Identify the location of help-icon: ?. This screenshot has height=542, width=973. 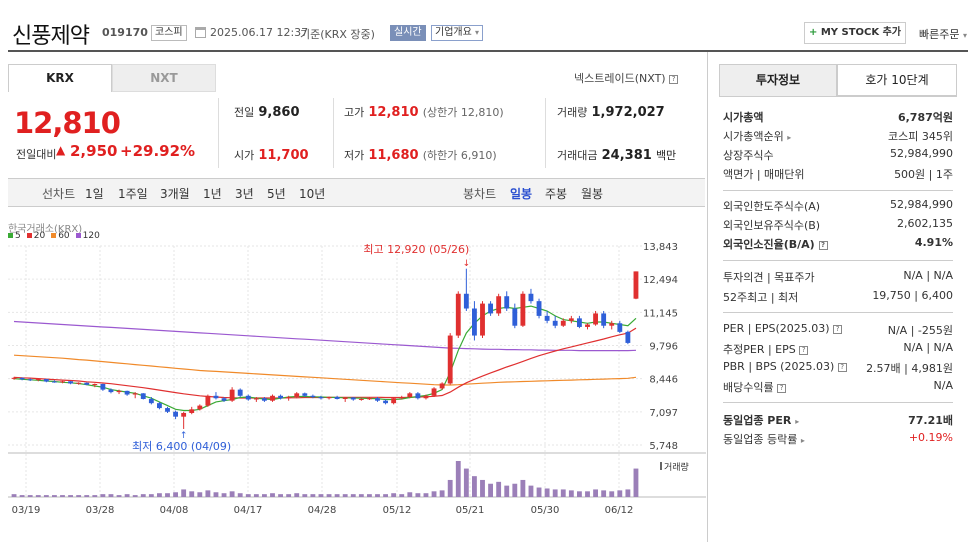
(782, 388).